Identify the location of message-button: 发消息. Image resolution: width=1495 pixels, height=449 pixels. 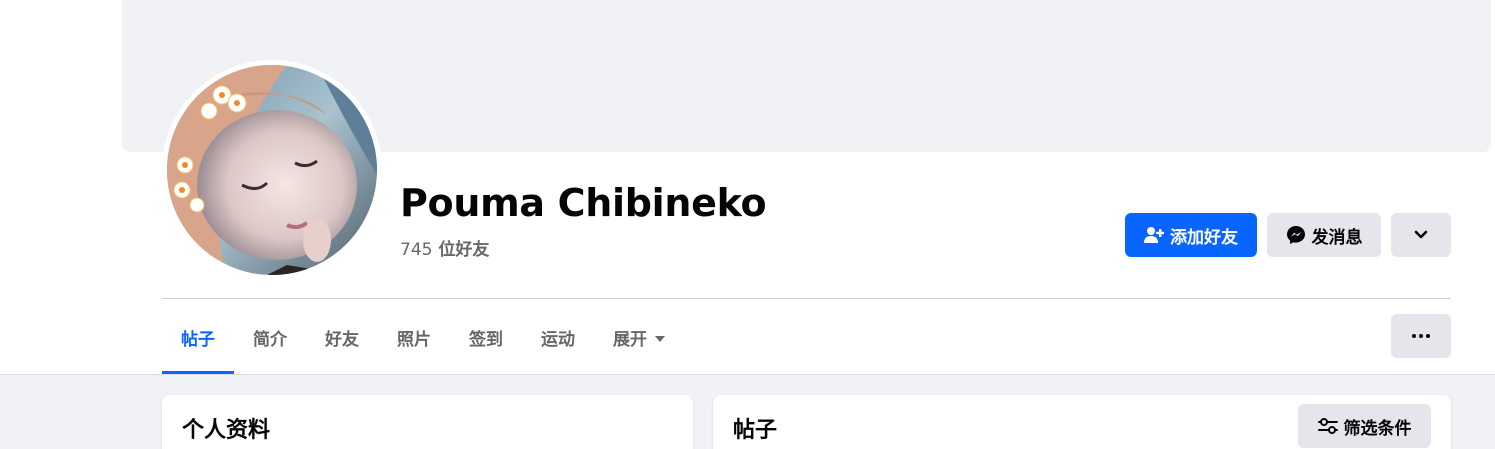
(1324, 235).